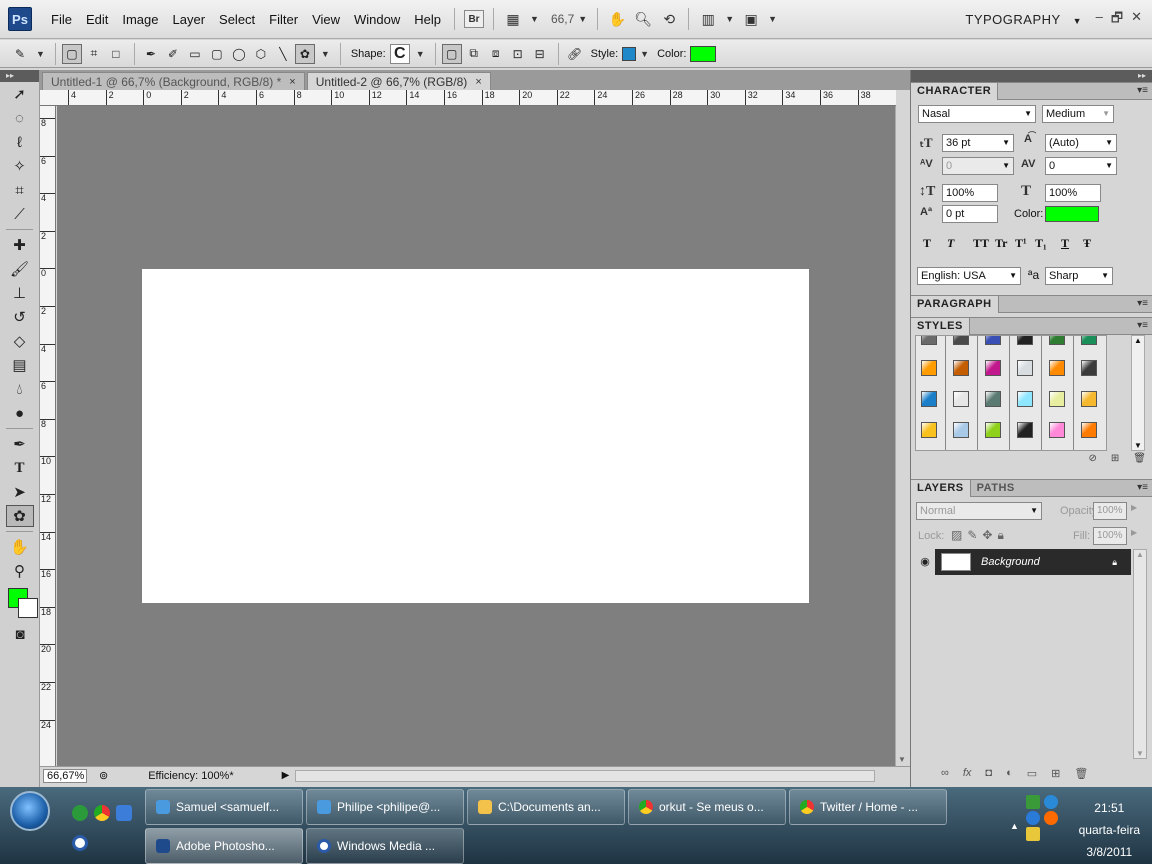 Image resolution: width=1152 pixels, height=864 pixels. What do you see at coordinates (941, 488) in the screenshot?
I see `tab-layers: LAYERS` at bounding box center [941, 488].